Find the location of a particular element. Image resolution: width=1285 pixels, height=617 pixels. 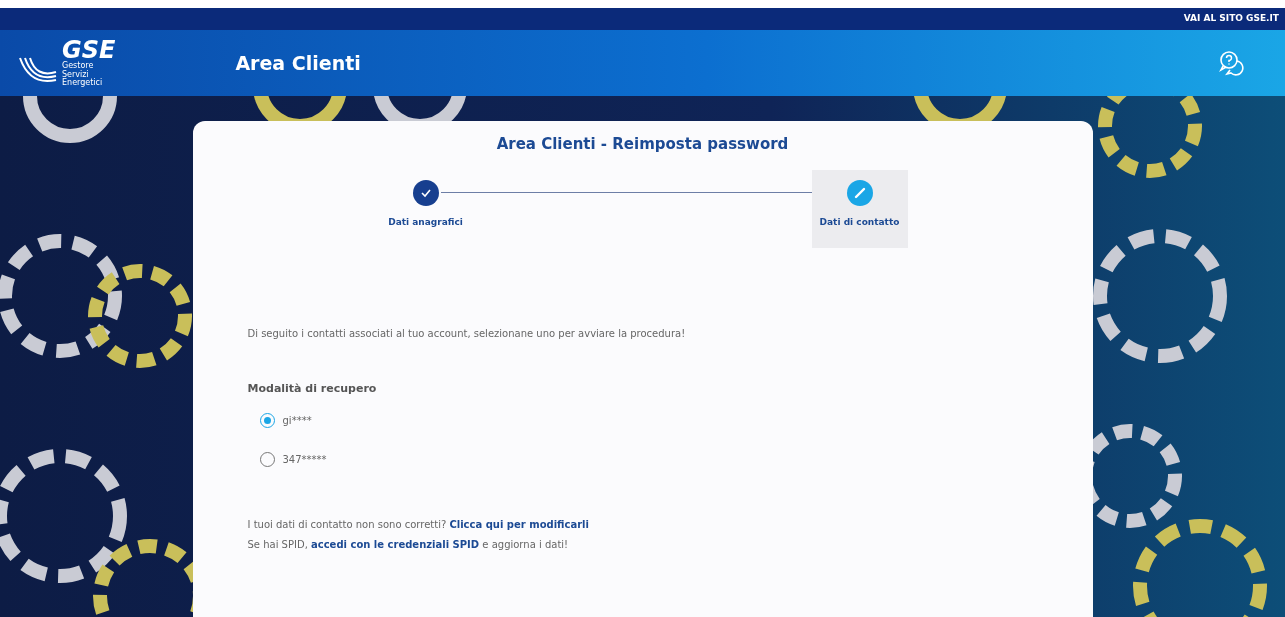

help-chat-icon is located at coordinates (1232, 63).